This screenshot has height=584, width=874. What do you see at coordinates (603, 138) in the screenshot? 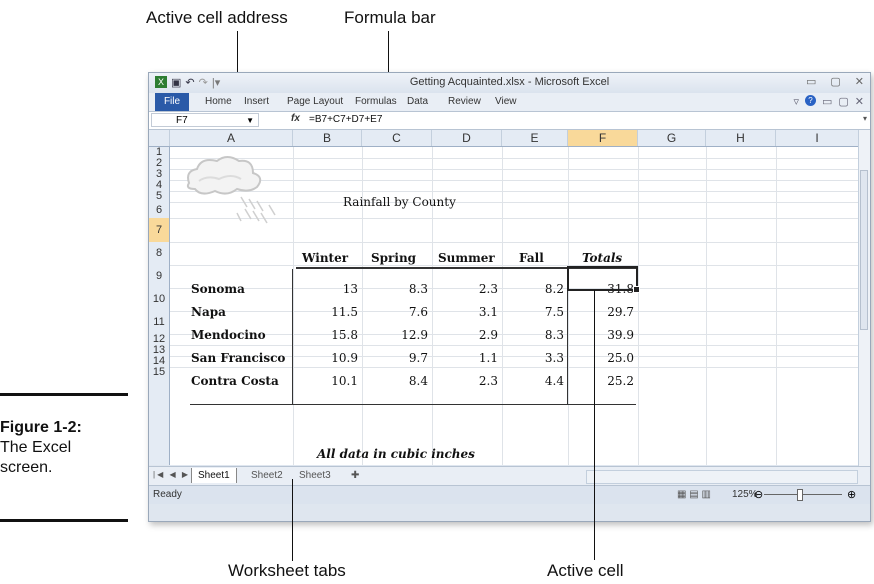
I see `column-header-f: F` at bounding box center [603, 138].